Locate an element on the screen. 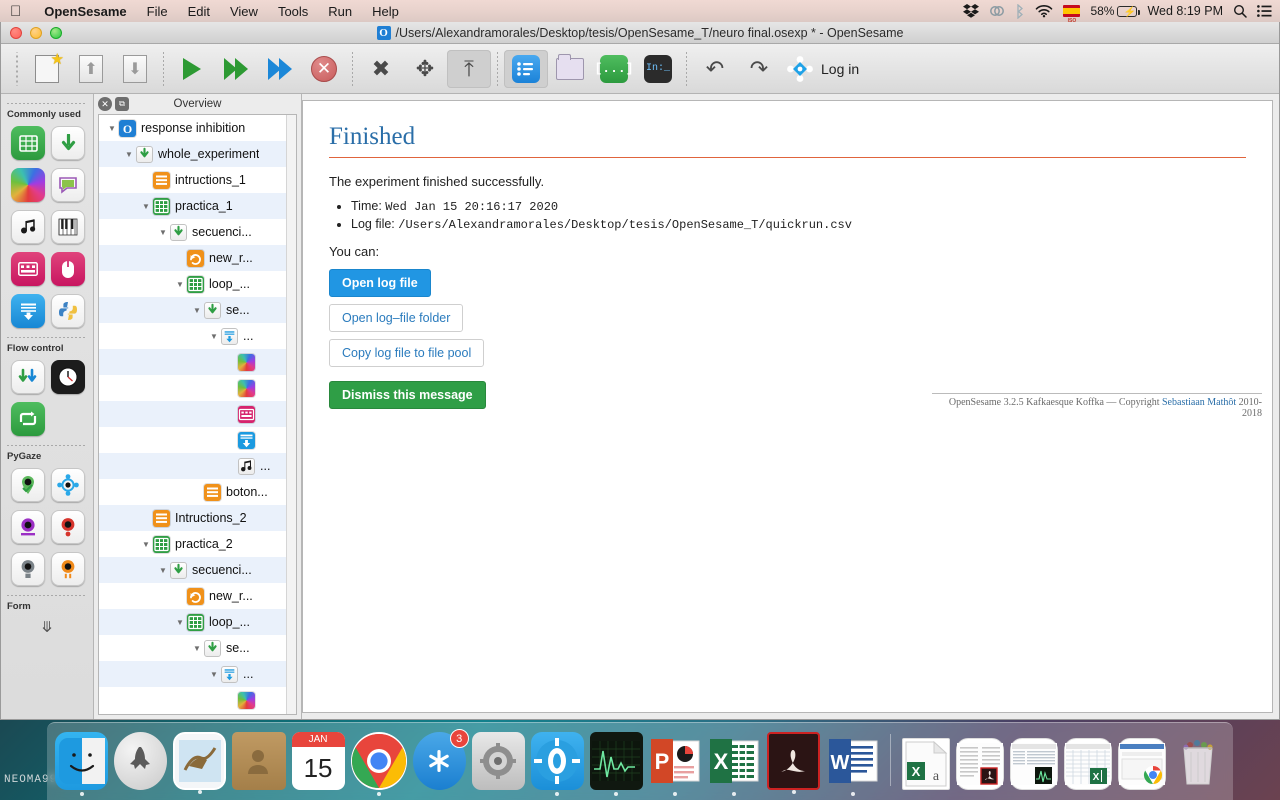 The height and width of the screenshot is (800, 1280). bluetooth-icon is located at coordinates (1020, 11).